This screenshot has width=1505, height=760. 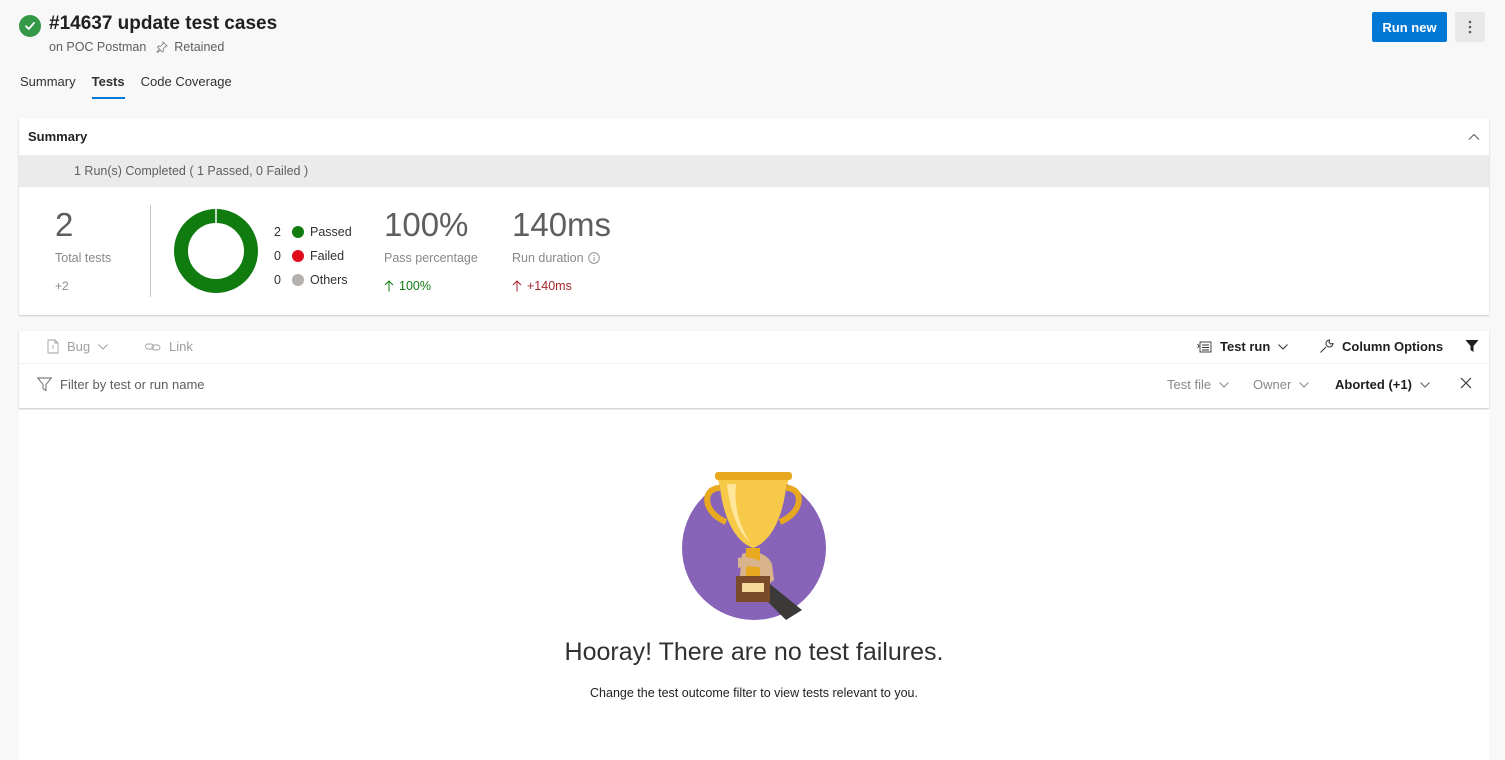 I want to click on run-duration-label: Run duration, so click(x=548, y=258).